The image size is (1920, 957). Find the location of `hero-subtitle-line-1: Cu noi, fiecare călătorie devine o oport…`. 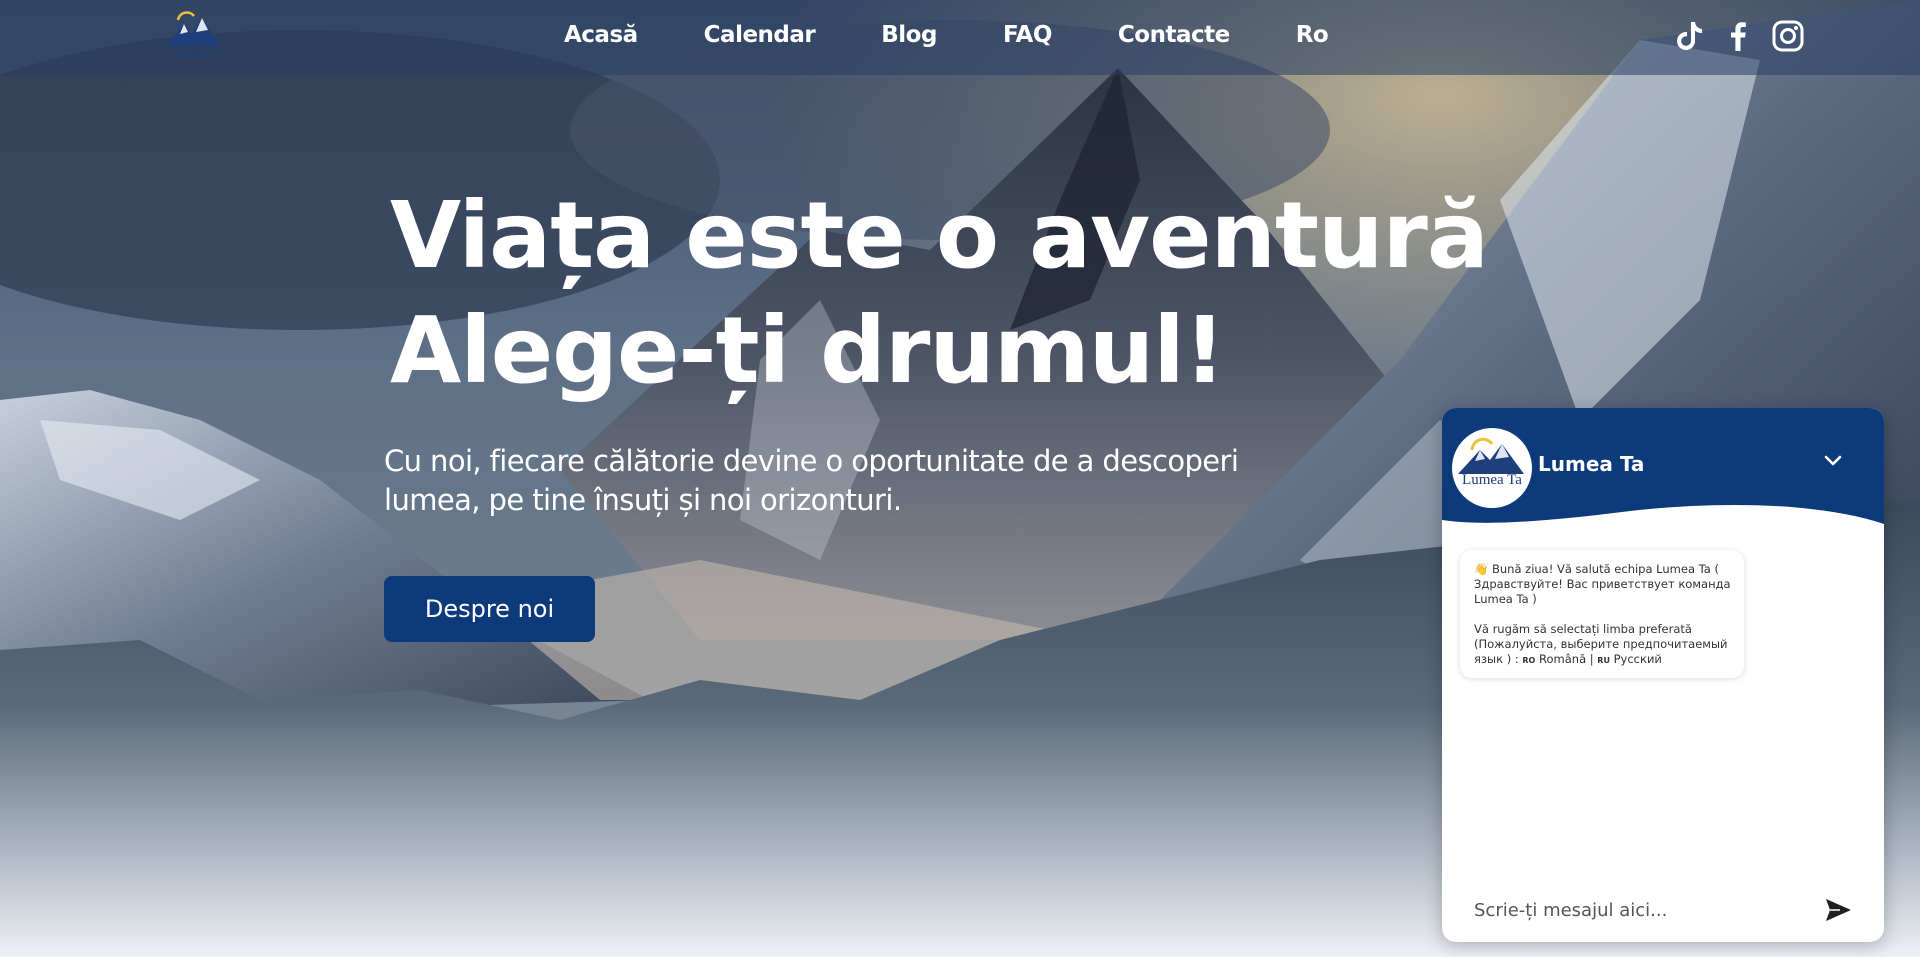

hero-subtitle-line-1: Cu noi, fiecare călătorie devine o oport… is located at coordinates (811, 461).